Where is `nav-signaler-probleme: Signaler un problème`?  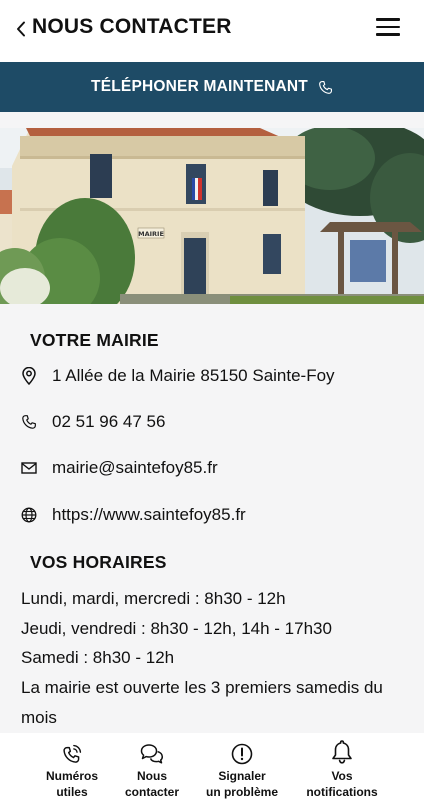 nav-signaler-probleme: Signaler un problème is located at coordinates (242, 769).